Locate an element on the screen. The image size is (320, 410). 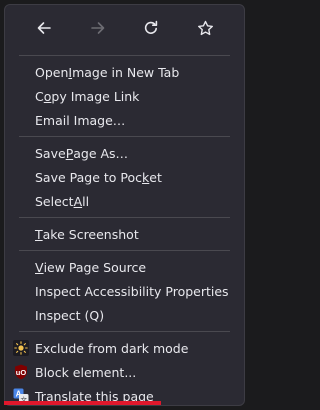
menu-item-inspect: Inspect (Q) is located at coordinates (124, 315).